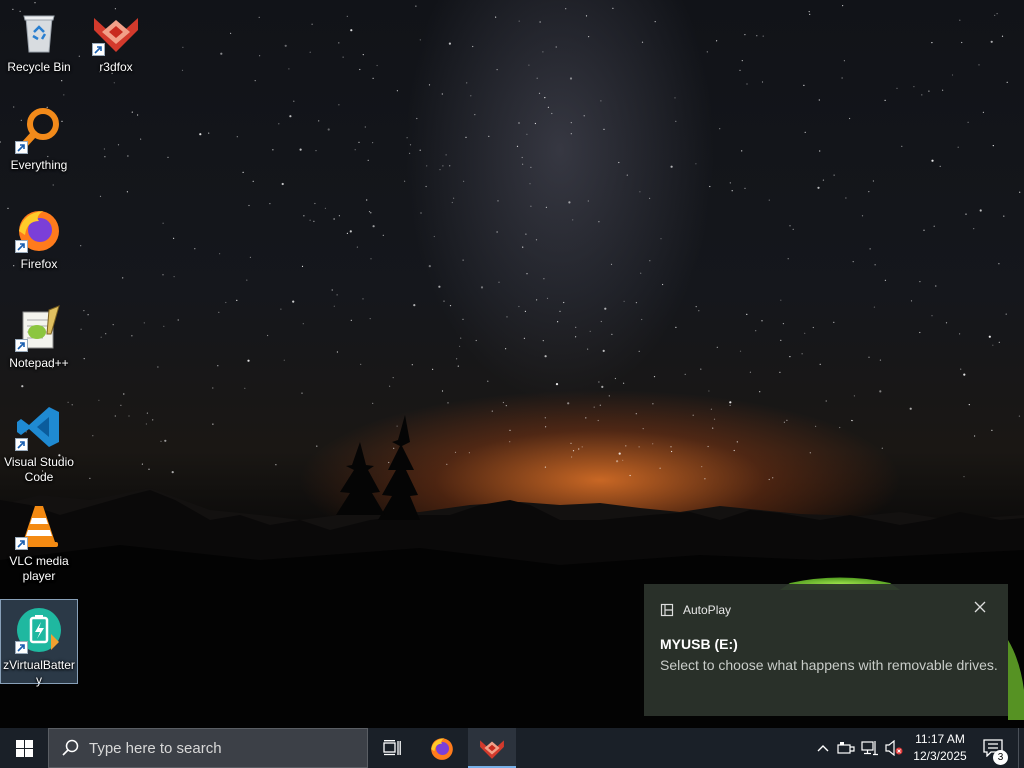 The width and height of the screenshot is (1024, 768). I want to click on recycle-bin-icon, so click(39, 32).